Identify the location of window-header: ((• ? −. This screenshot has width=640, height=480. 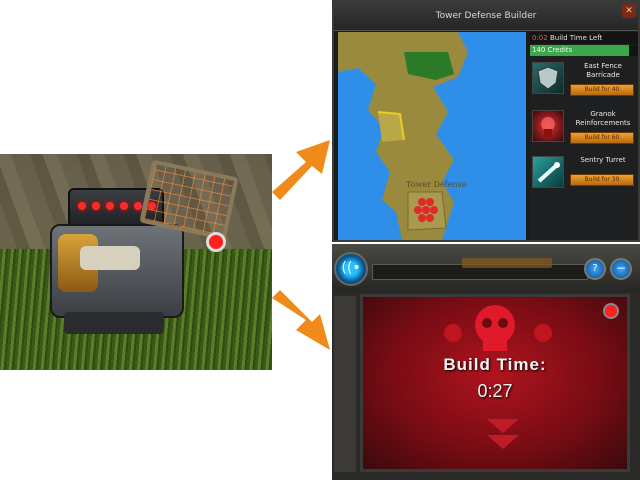
(486, 268).